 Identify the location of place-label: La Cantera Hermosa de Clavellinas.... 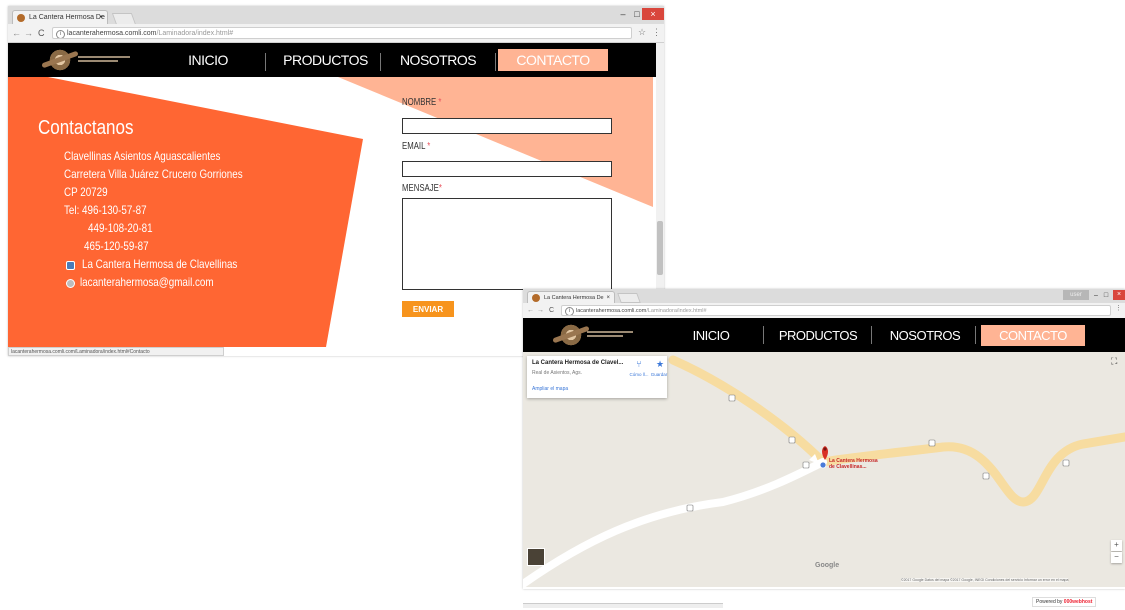
(853, 464).